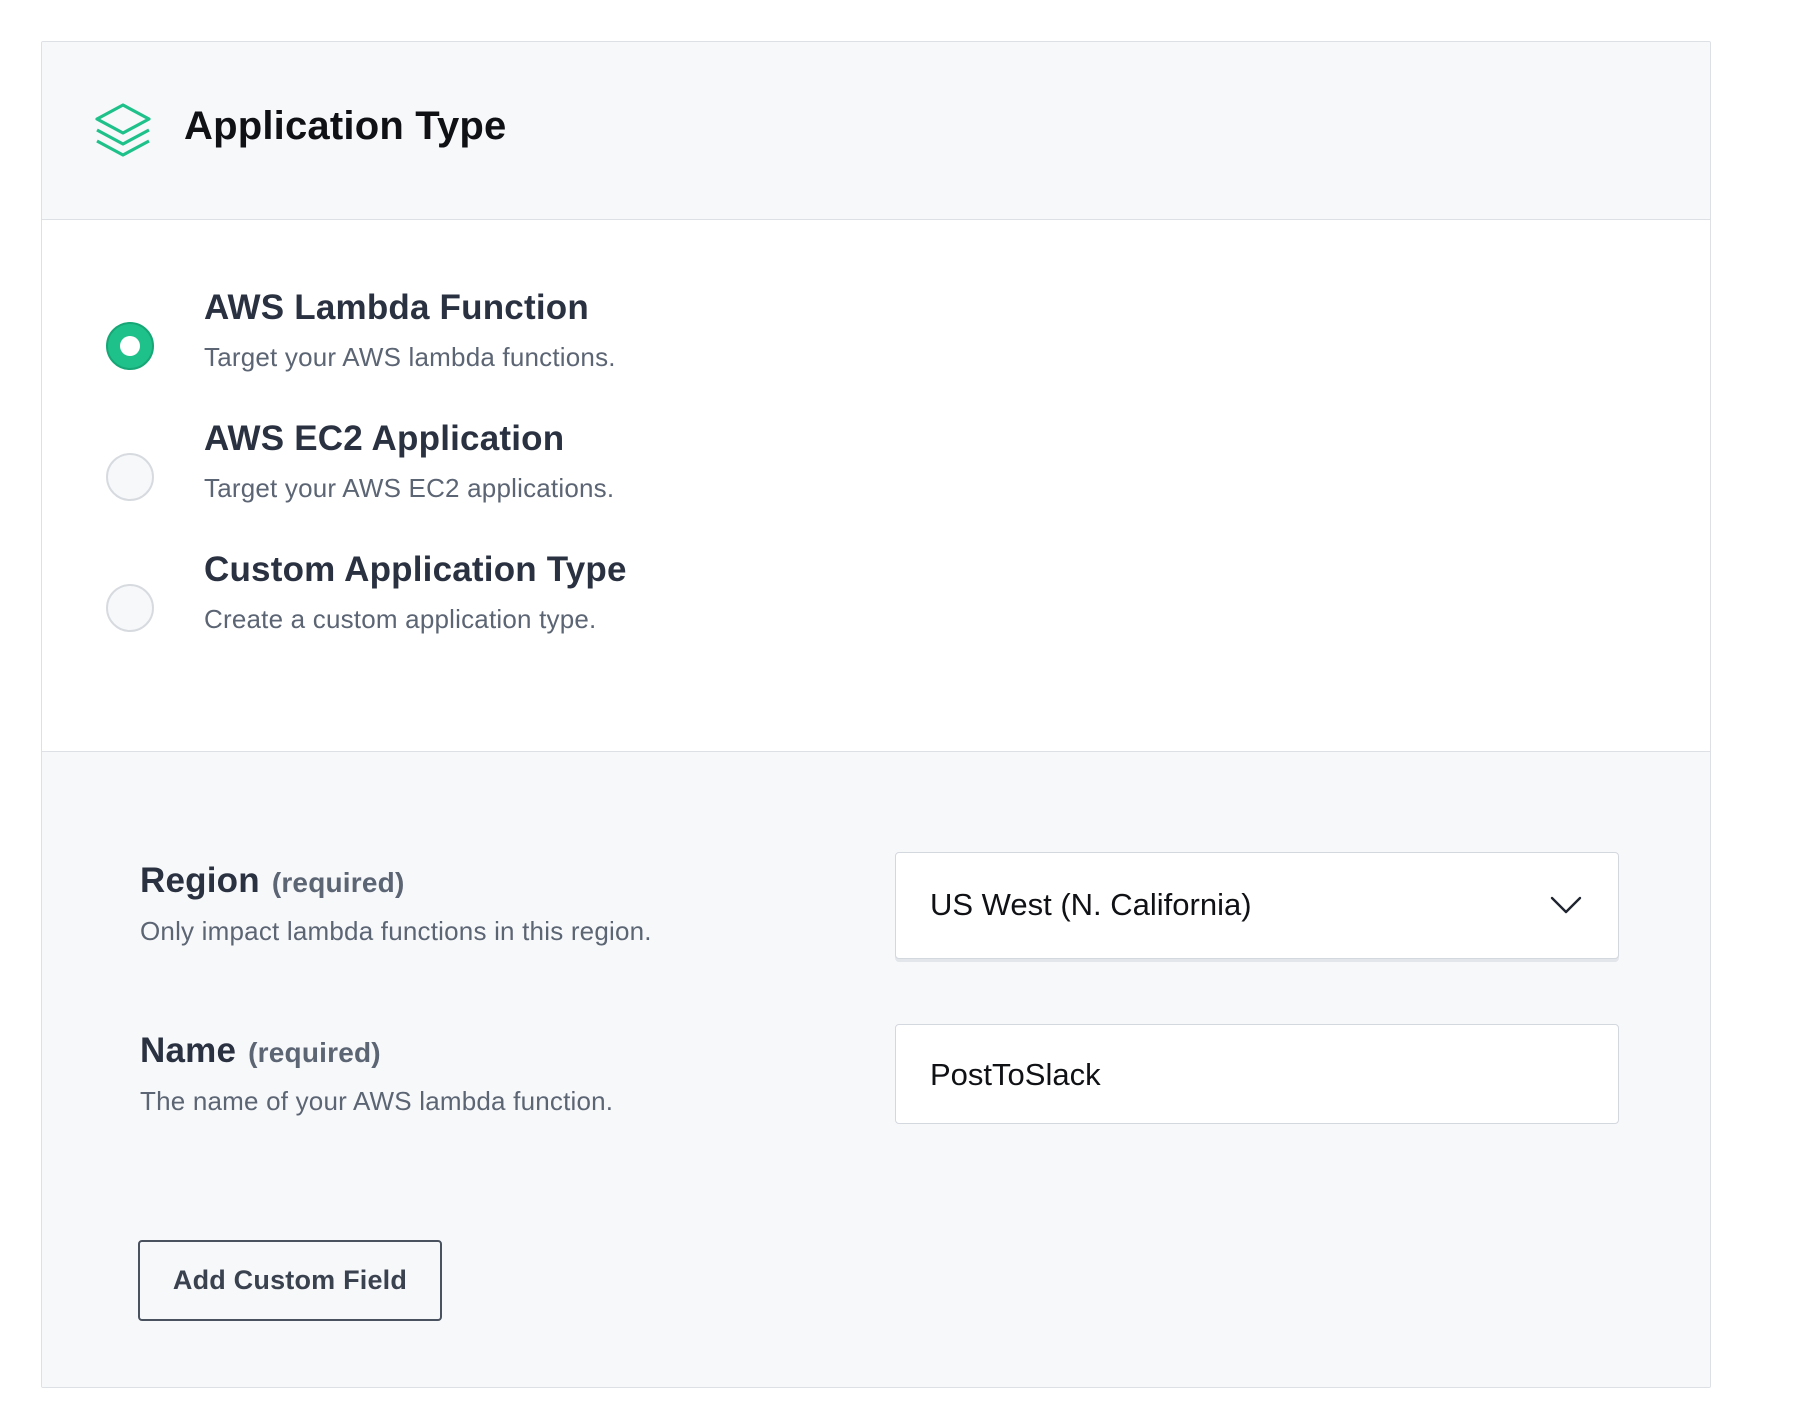 The image size is (1800, 1420). What do you see at coordinates (130, 346) in the screenshot?
I see `radio-aws-lambda` at bounding box center [130, 346].